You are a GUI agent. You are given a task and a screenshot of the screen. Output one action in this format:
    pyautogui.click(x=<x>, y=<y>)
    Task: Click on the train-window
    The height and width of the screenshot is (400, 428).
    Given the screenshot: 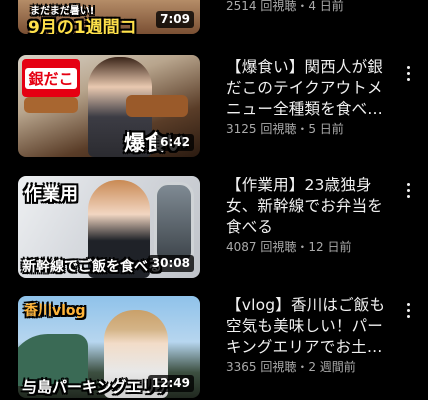 What is the action you would take?
    pyautogui.click(x=174, y=224)
    